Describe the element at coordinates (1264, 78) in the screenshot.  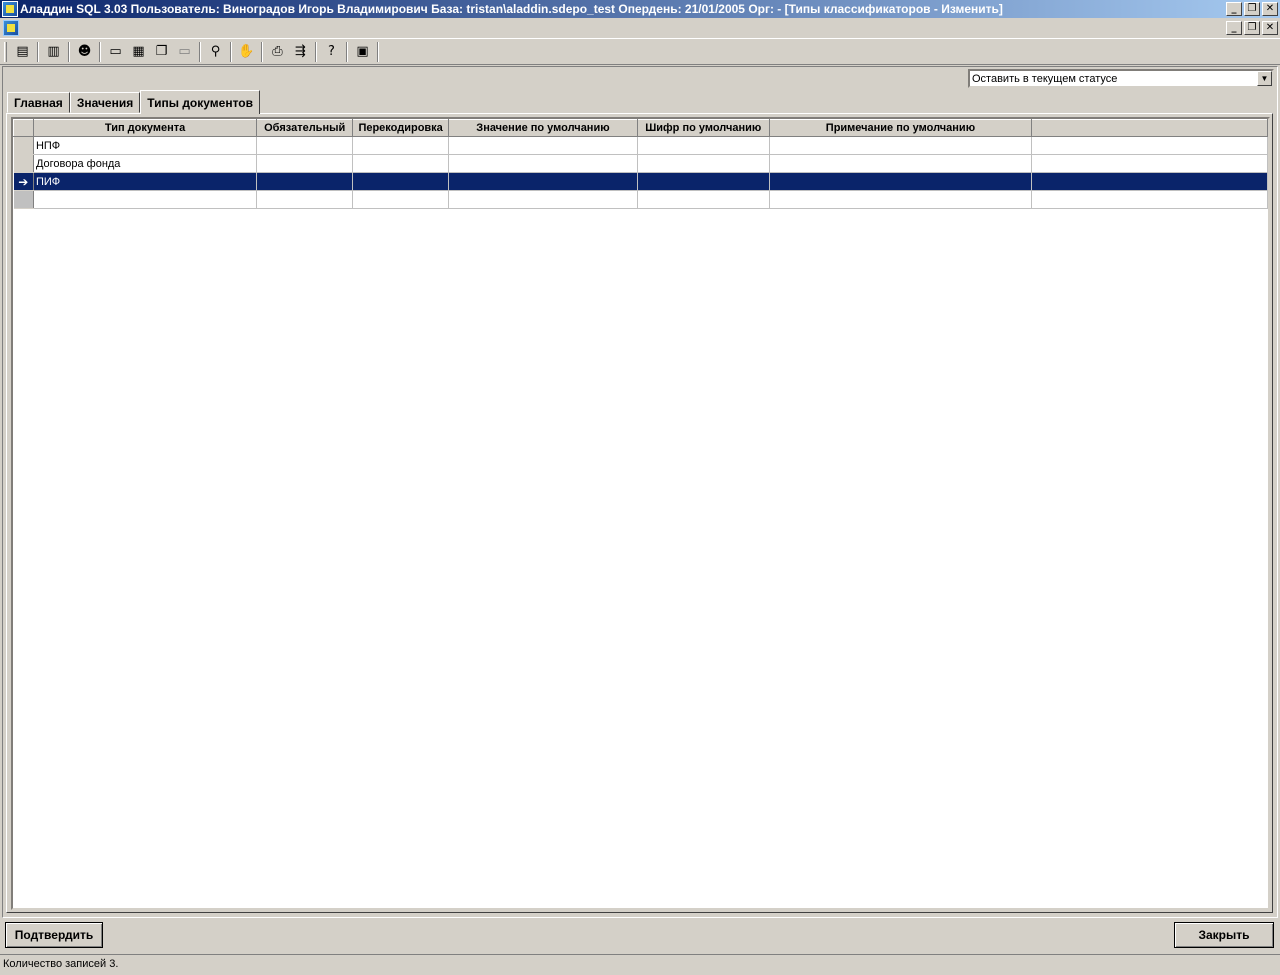
I see `chevron-down-icon: ▼` at that location.